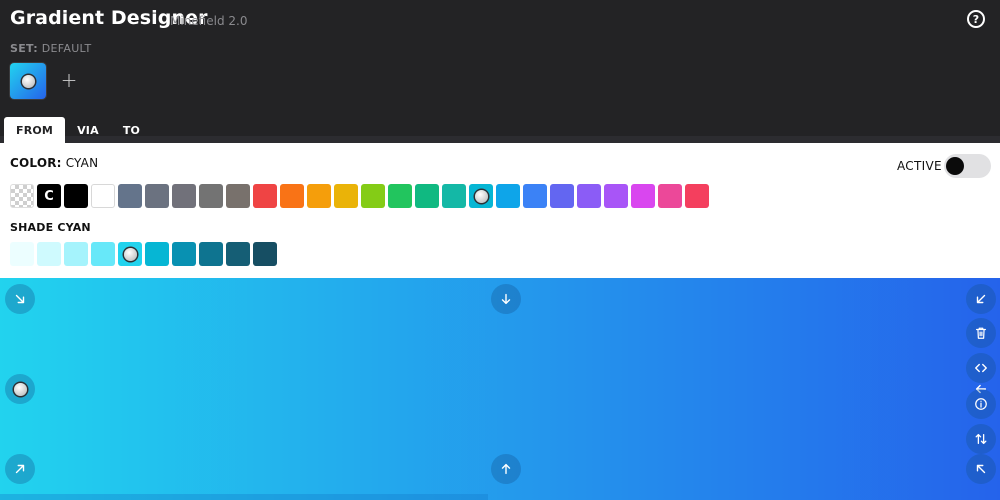  I want to click on arrow-down-icon, so click(506, 299).